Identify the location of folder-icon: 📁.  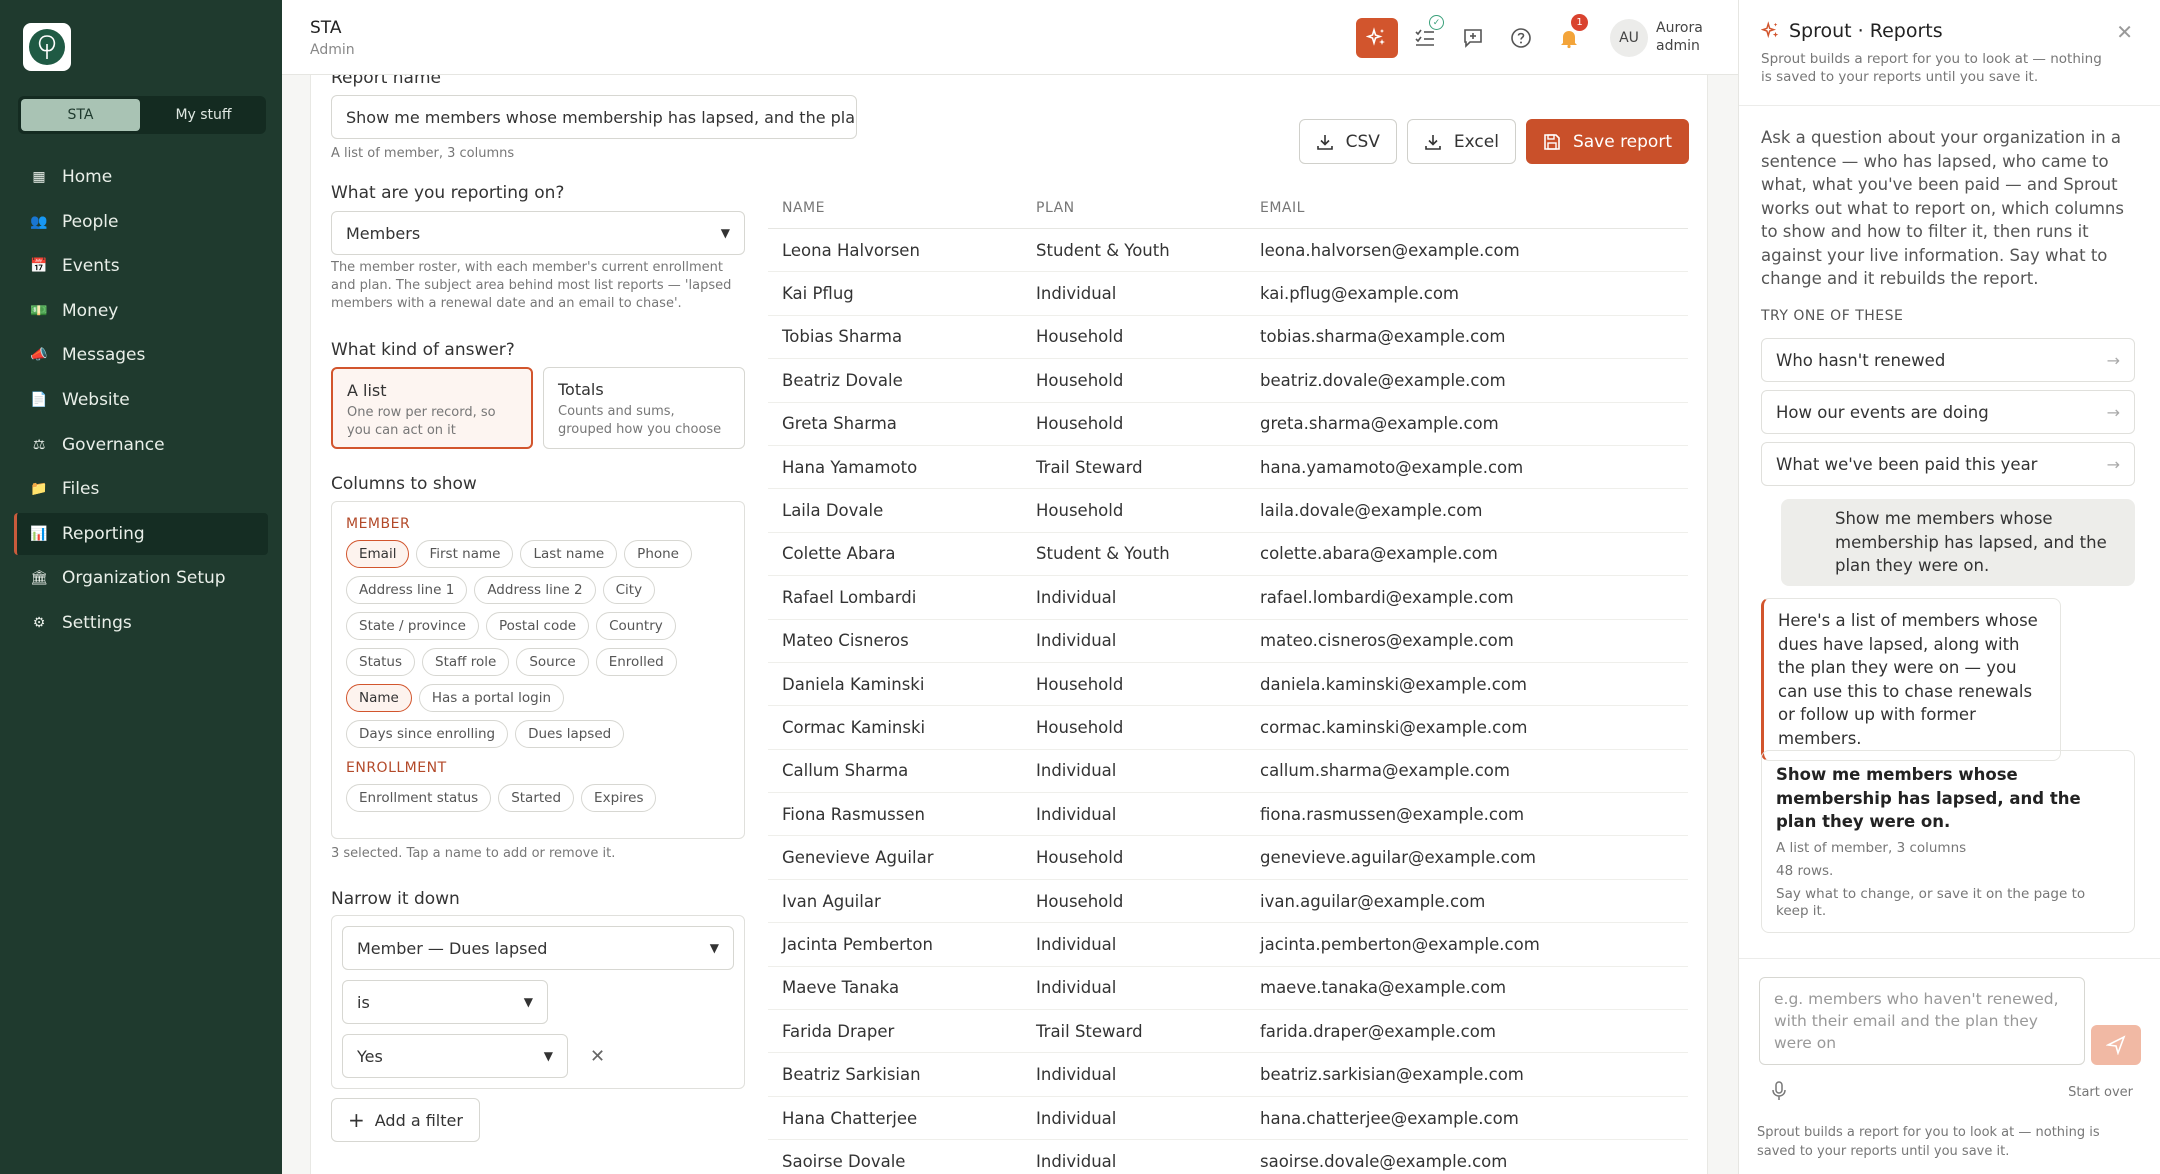
(39, 489).